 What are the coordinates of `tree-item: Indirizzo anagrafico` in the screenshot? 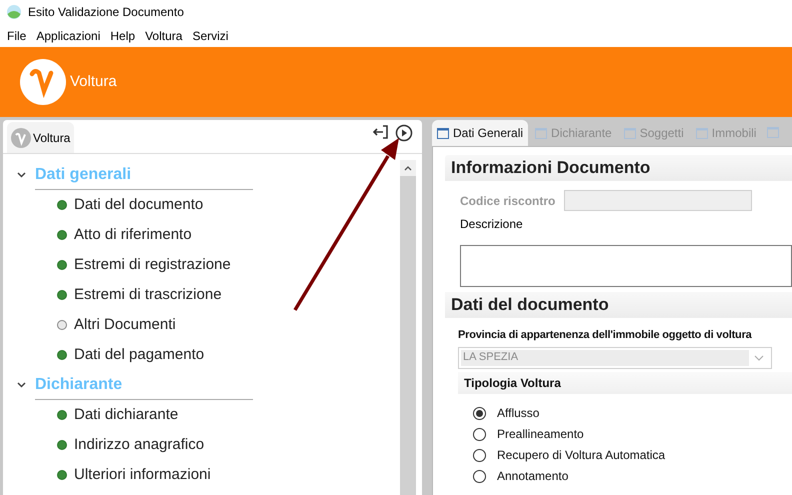 It's located at (139, 445).